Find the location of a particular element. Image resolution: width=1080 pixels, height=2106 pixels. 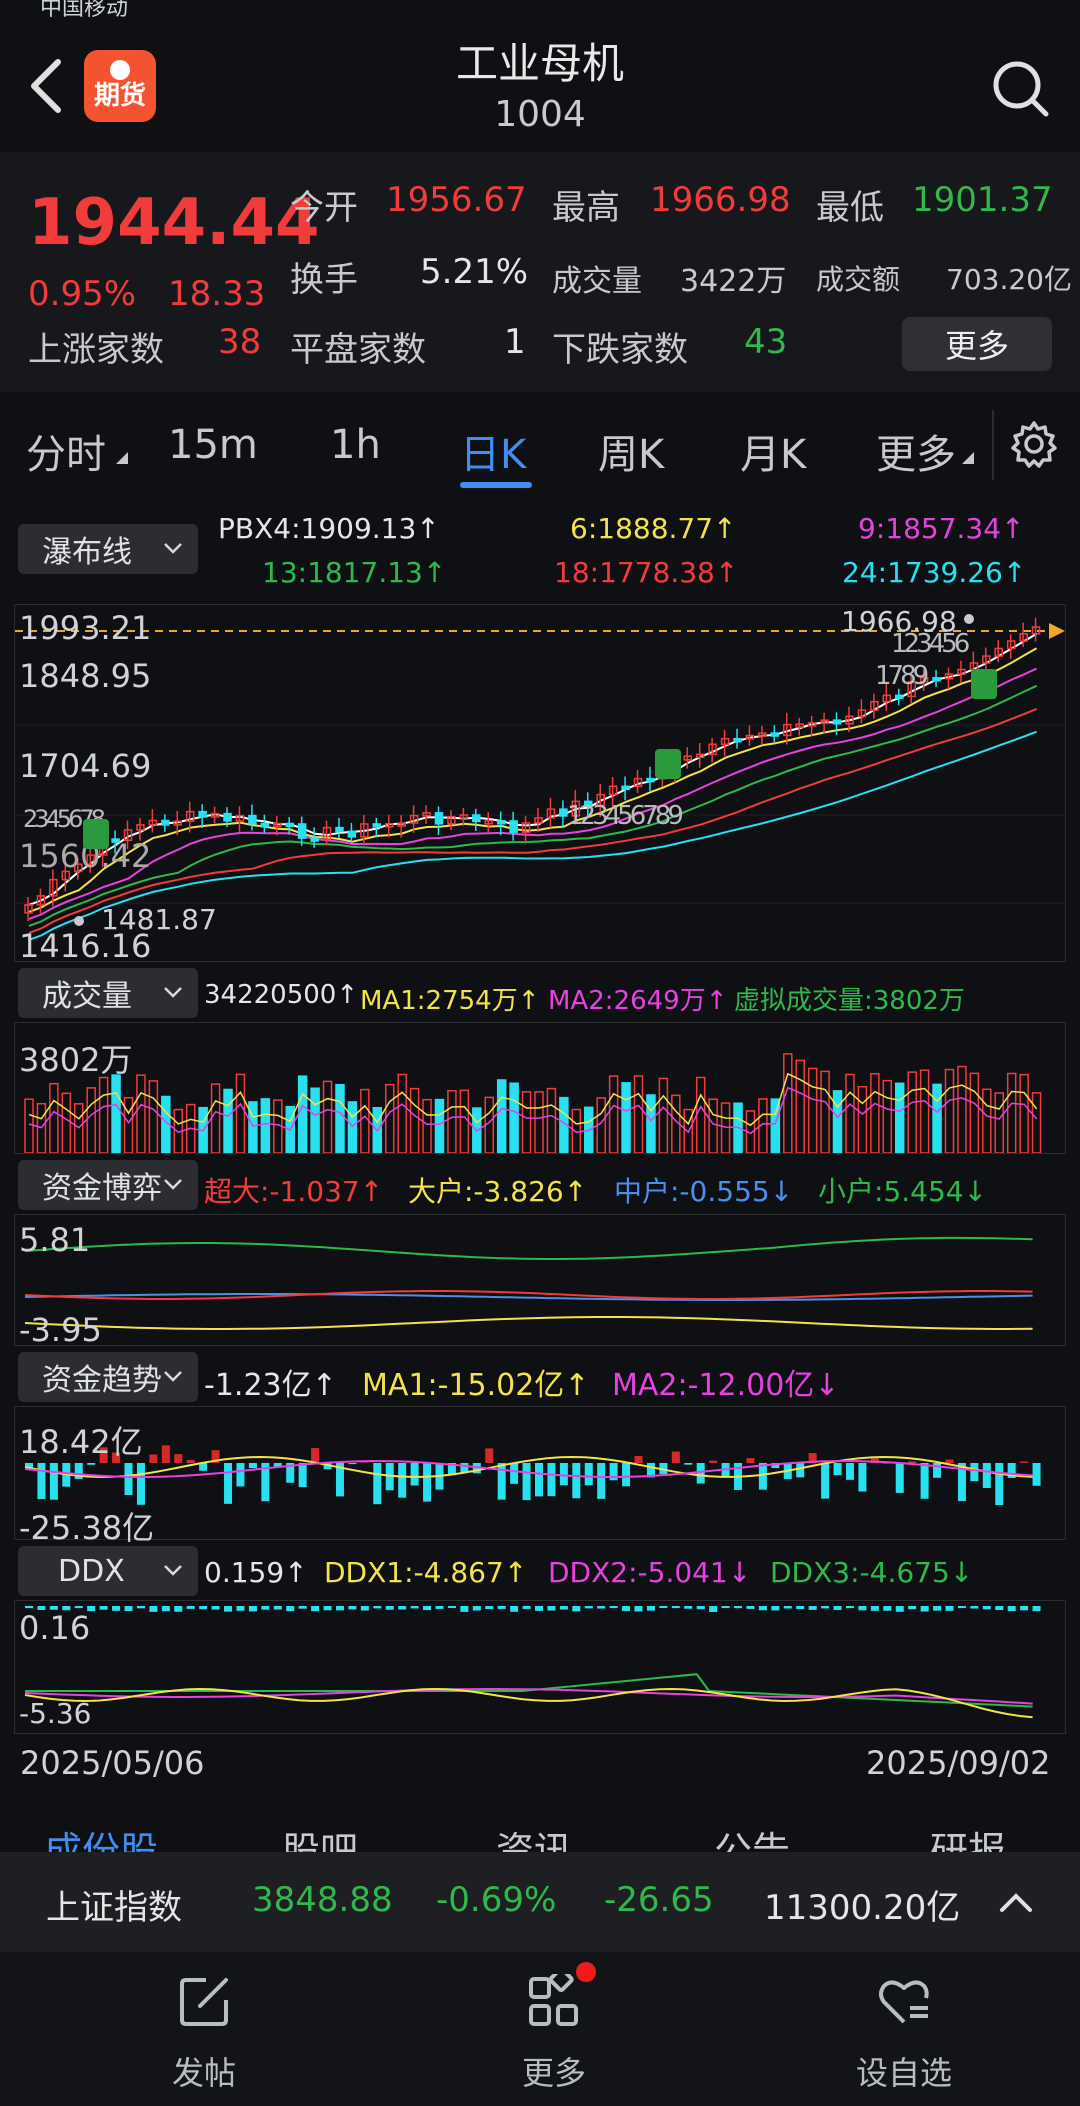

fund-trend-chart is located at coordinates (540, 1473).